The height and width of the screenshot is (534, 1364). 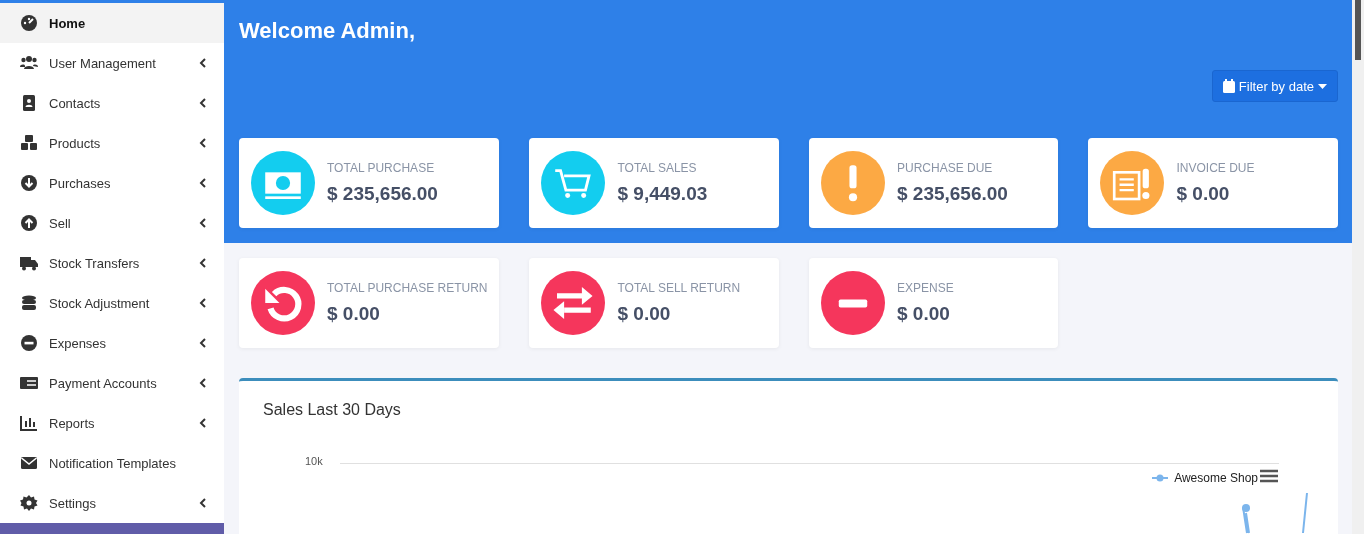 I want to click on settings-icon, so click(x=29, y=503).